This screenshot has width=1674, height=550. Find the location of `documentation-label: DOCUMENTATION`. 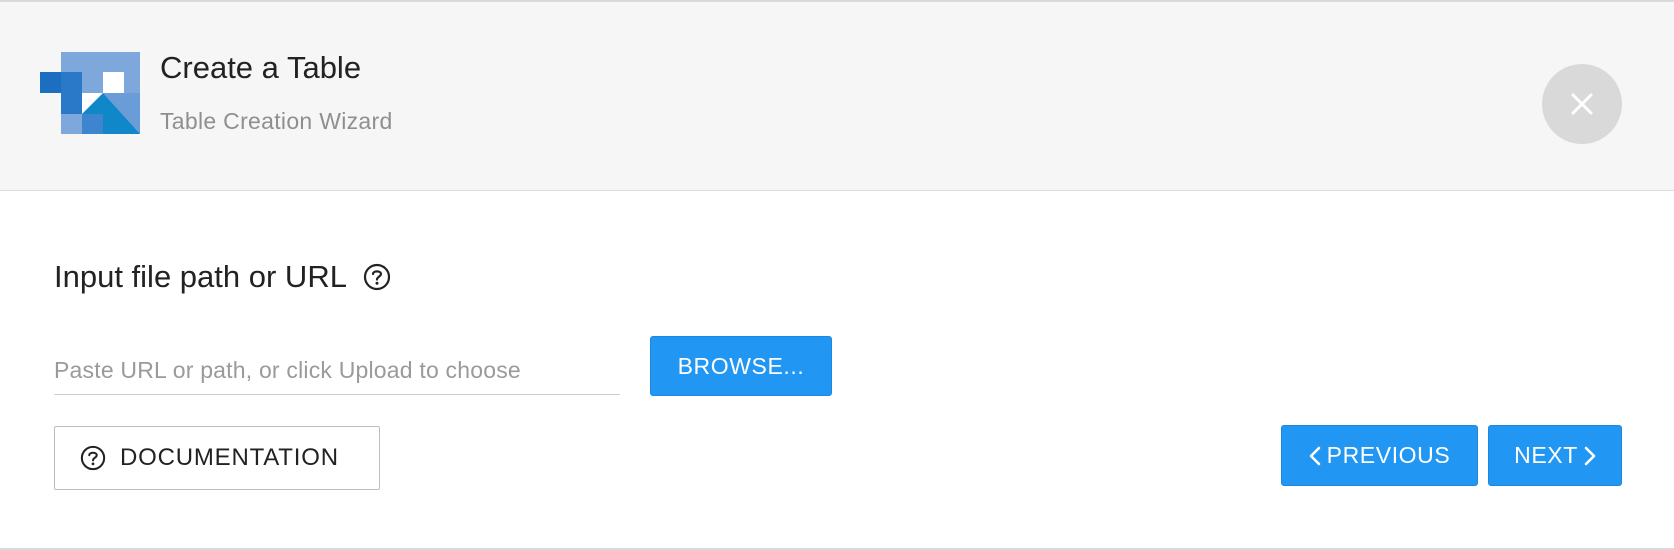

documentation-label: DOCUMENTATION is located at coordinates (229, 457).